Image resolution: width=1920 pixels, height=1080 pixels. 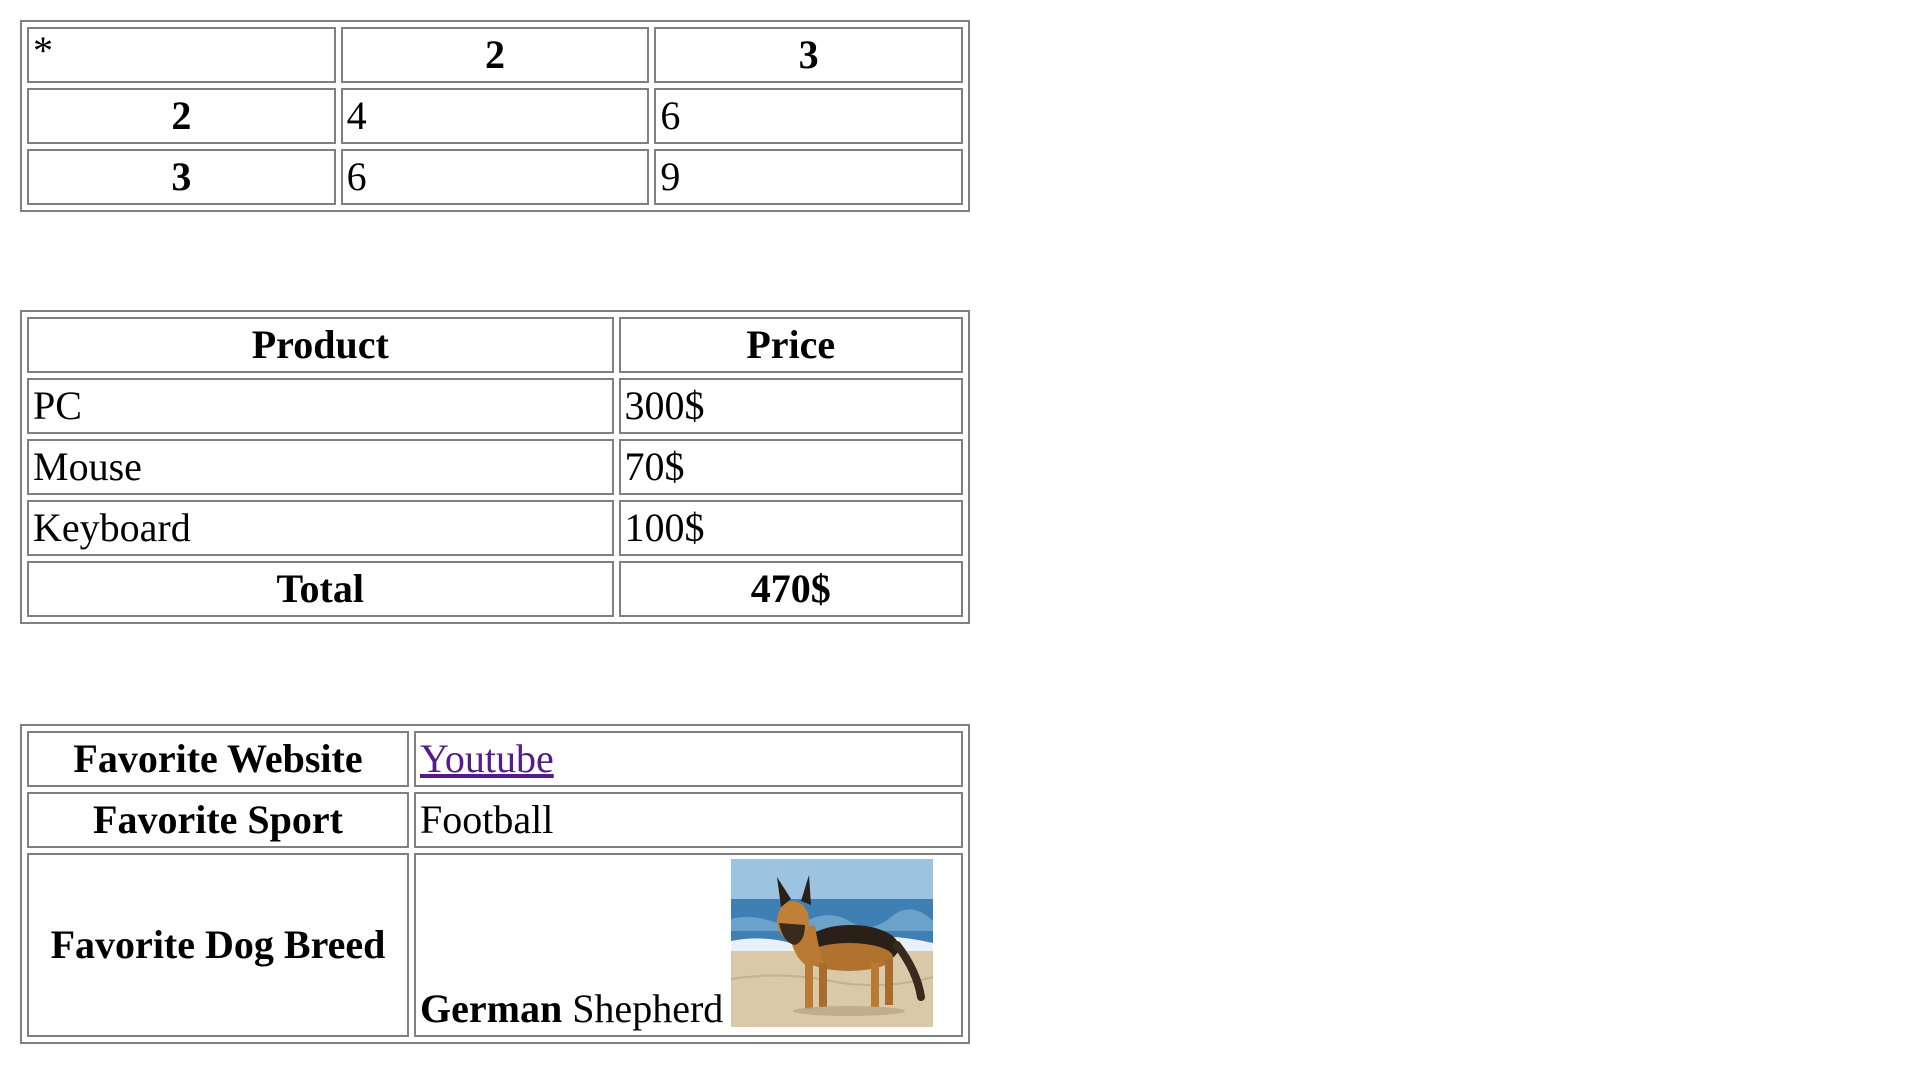 What do you see at coordinates (320, 528) in the screenshot?
I see `product-name-cell: Keyboard` at bounding box center [320, 528].